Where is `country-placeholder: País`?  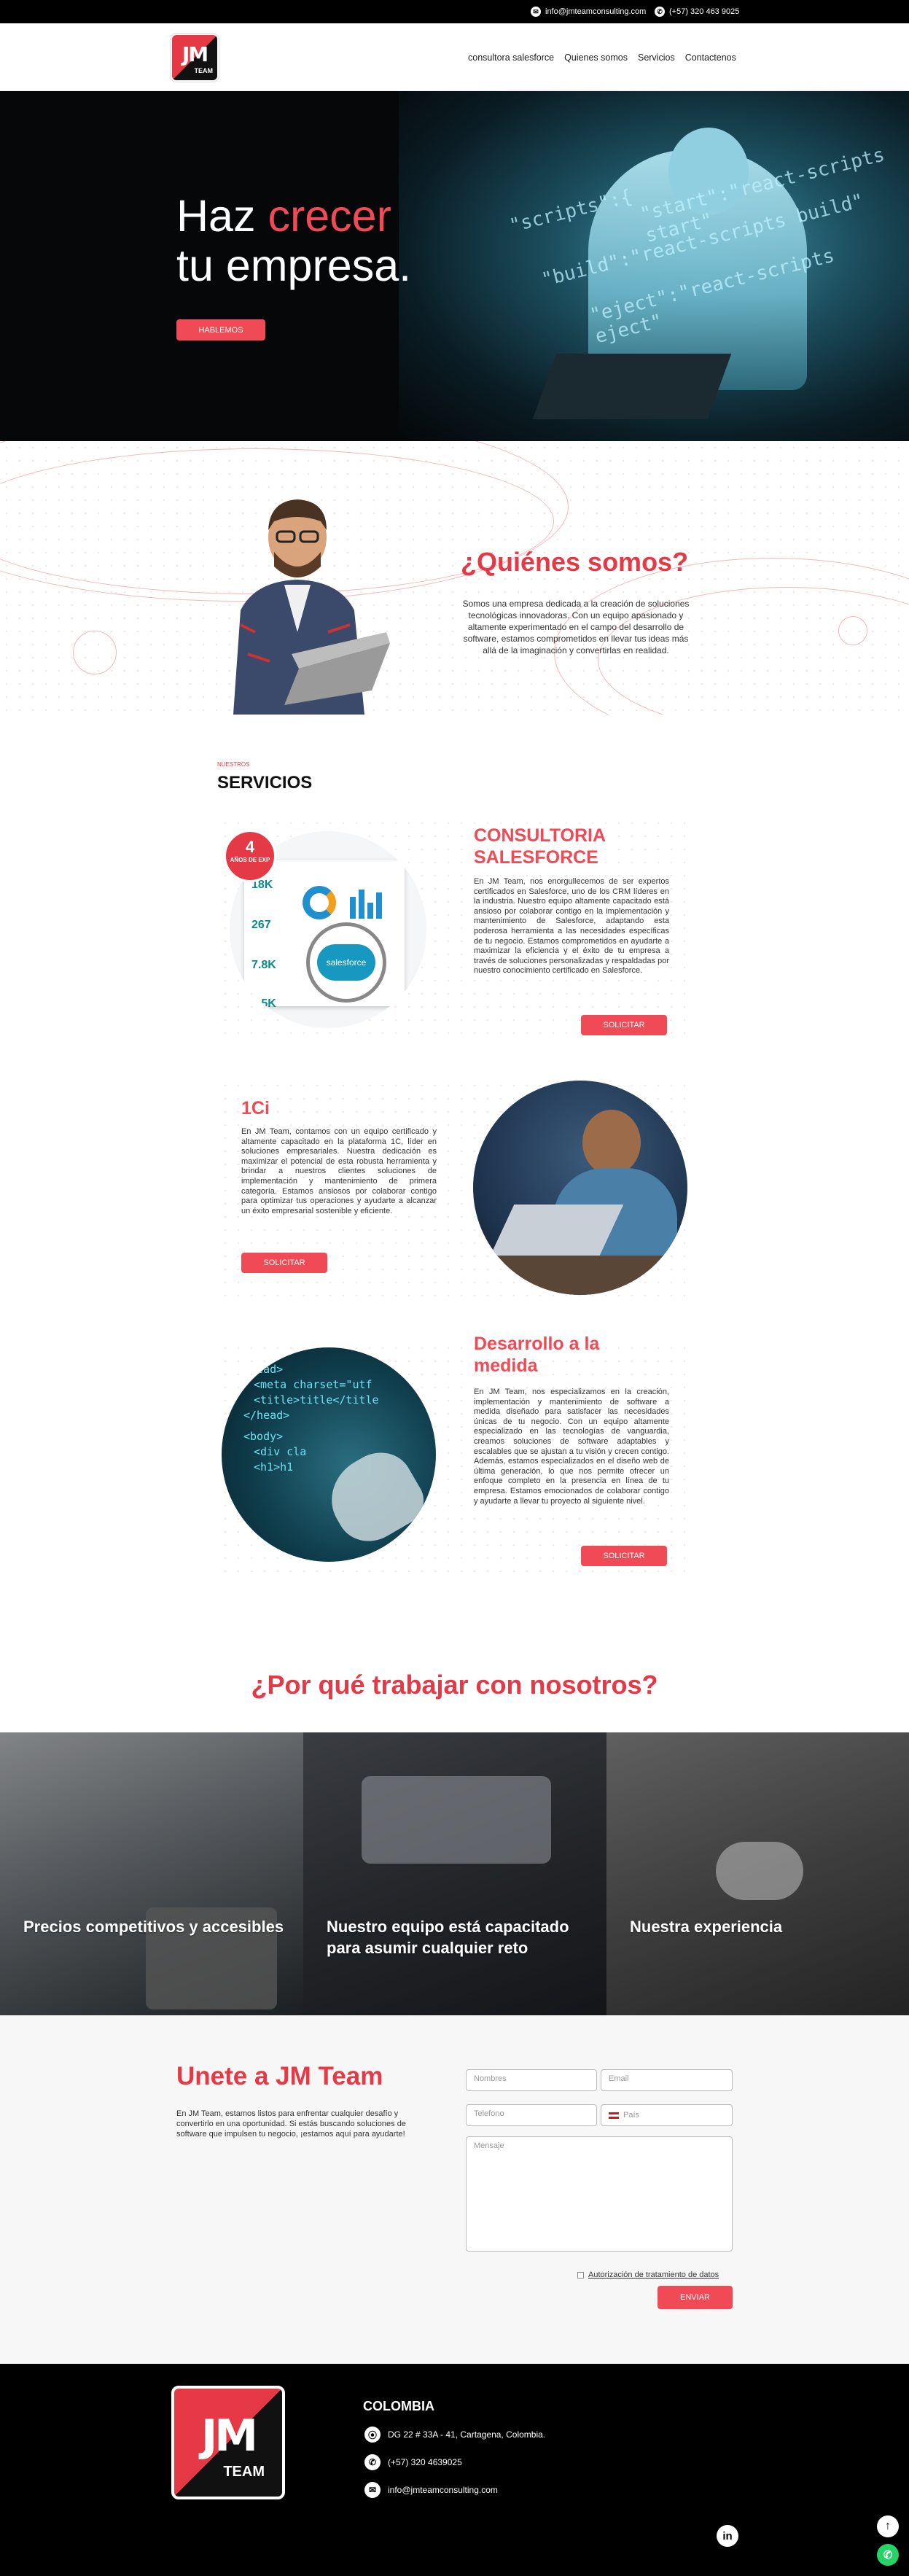
country-placeholder: País is located at coordinates (631, 2115).